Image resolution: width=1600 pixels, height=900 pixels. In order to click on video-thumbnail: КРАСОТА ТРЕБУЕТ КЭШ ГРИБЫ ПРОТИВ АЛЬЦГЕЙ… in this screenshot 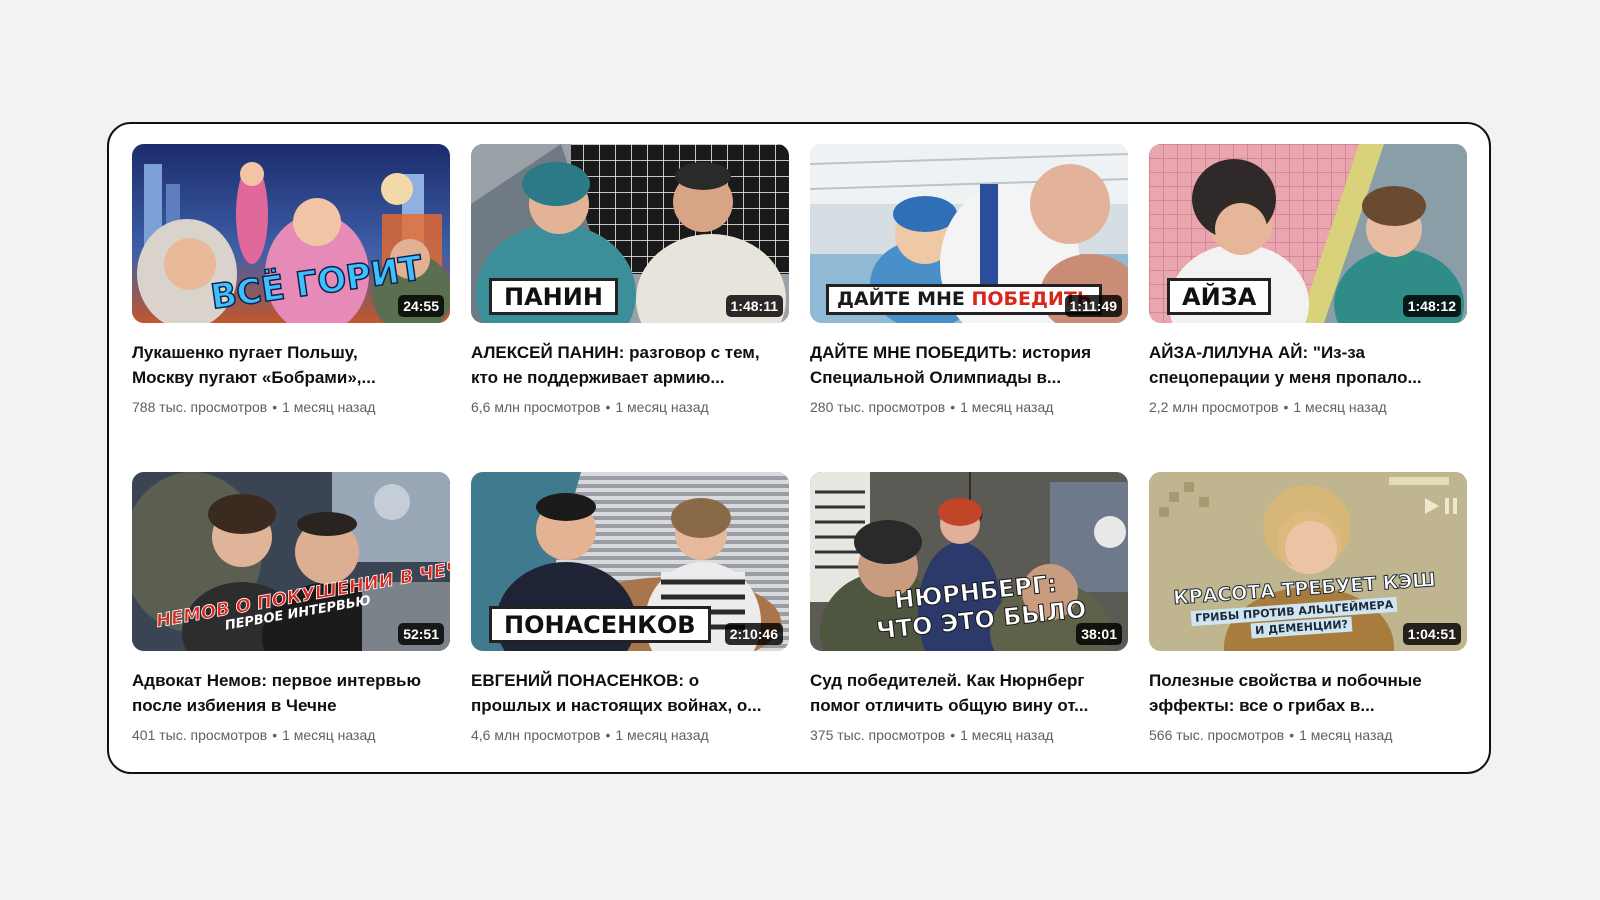, I will do `click(1308, 561)`.